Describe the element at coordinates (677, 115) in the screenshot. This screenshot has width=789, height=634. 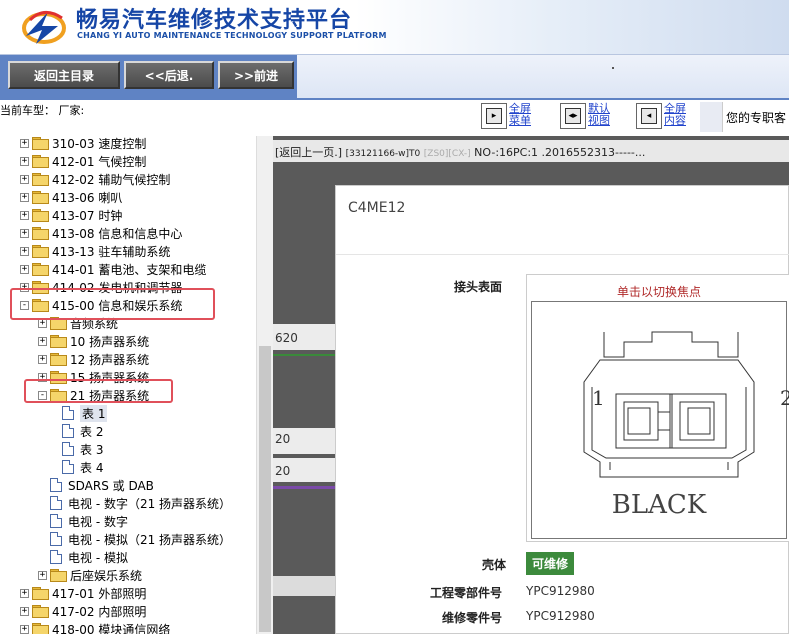
I see `fullscreen-content-label: 全屏内容` at that location.